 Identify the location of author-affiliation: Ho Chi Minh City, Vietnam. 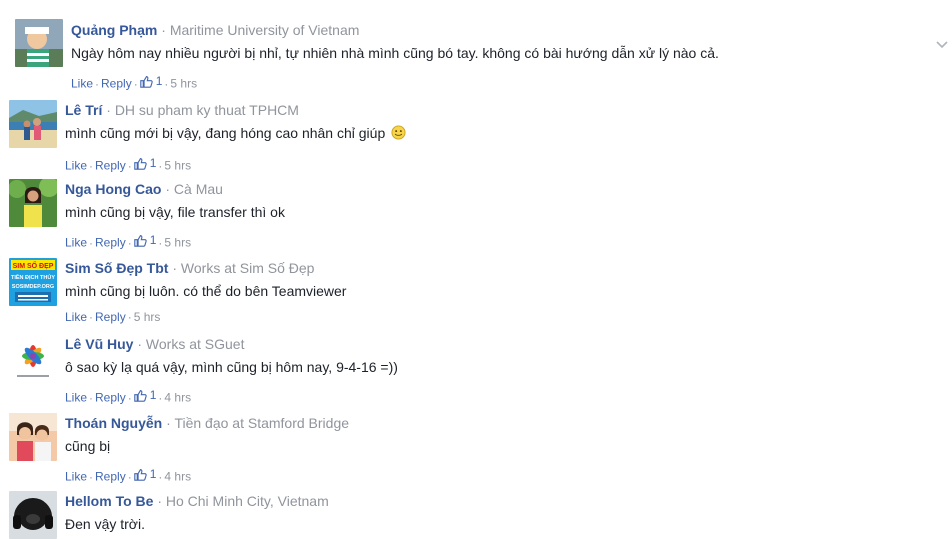
(247, 501).